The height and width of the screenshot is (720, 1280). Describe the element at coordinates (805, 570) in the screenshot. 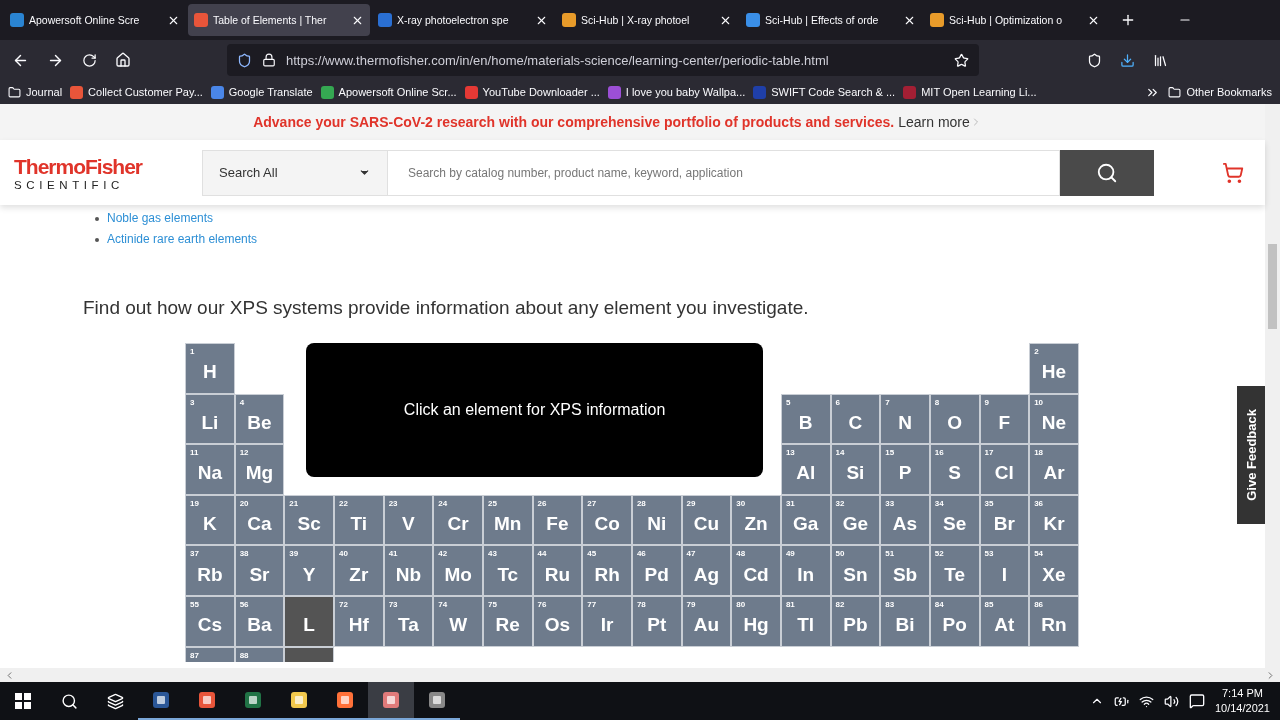

I see `element-cell: 49 In` at that location.